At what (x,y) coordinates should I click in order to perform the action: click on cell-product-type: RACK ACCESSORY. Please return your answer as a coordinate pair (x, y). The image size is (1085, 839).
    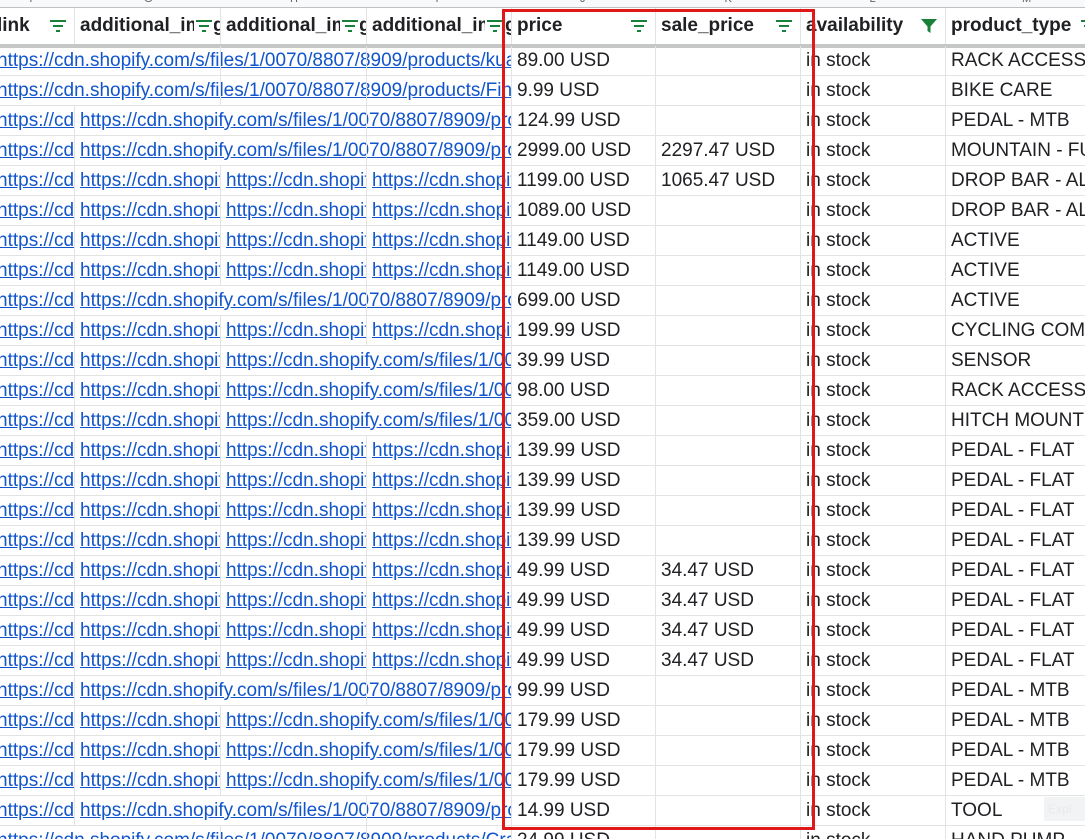
    Looking at the image, I should click on (1015, 391).